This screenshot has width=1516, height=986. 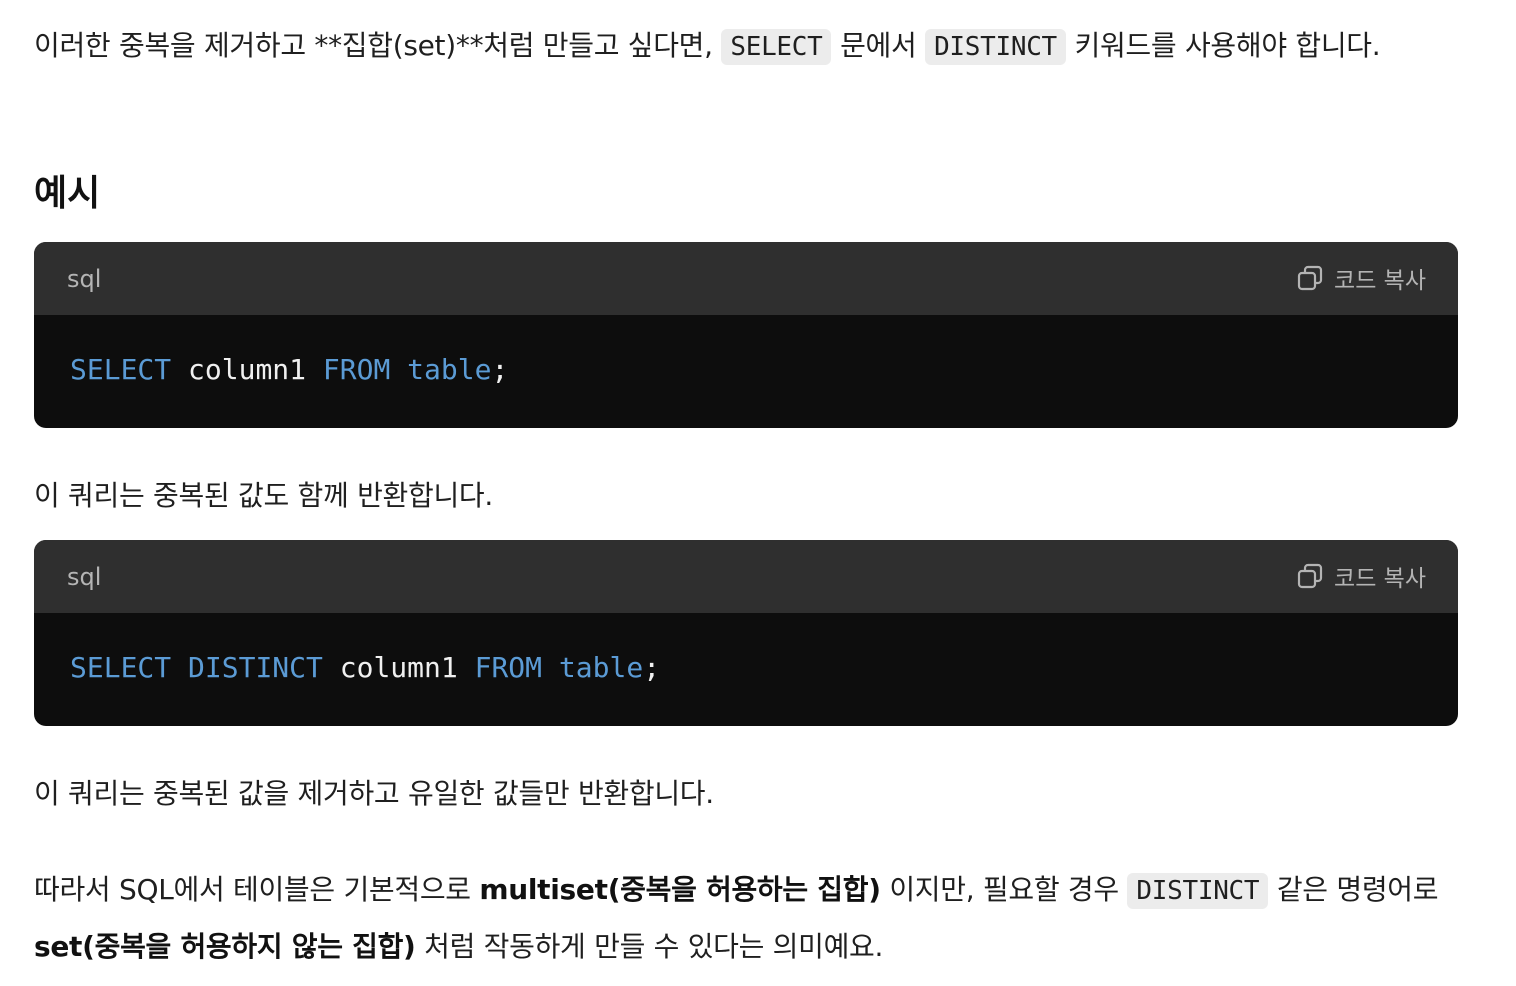 What do you see at coordinates (1004, 889) in the screenshot?
I see `conclusion-text: 이지만, 필요할 경우` at bounding box center [1004, 889].